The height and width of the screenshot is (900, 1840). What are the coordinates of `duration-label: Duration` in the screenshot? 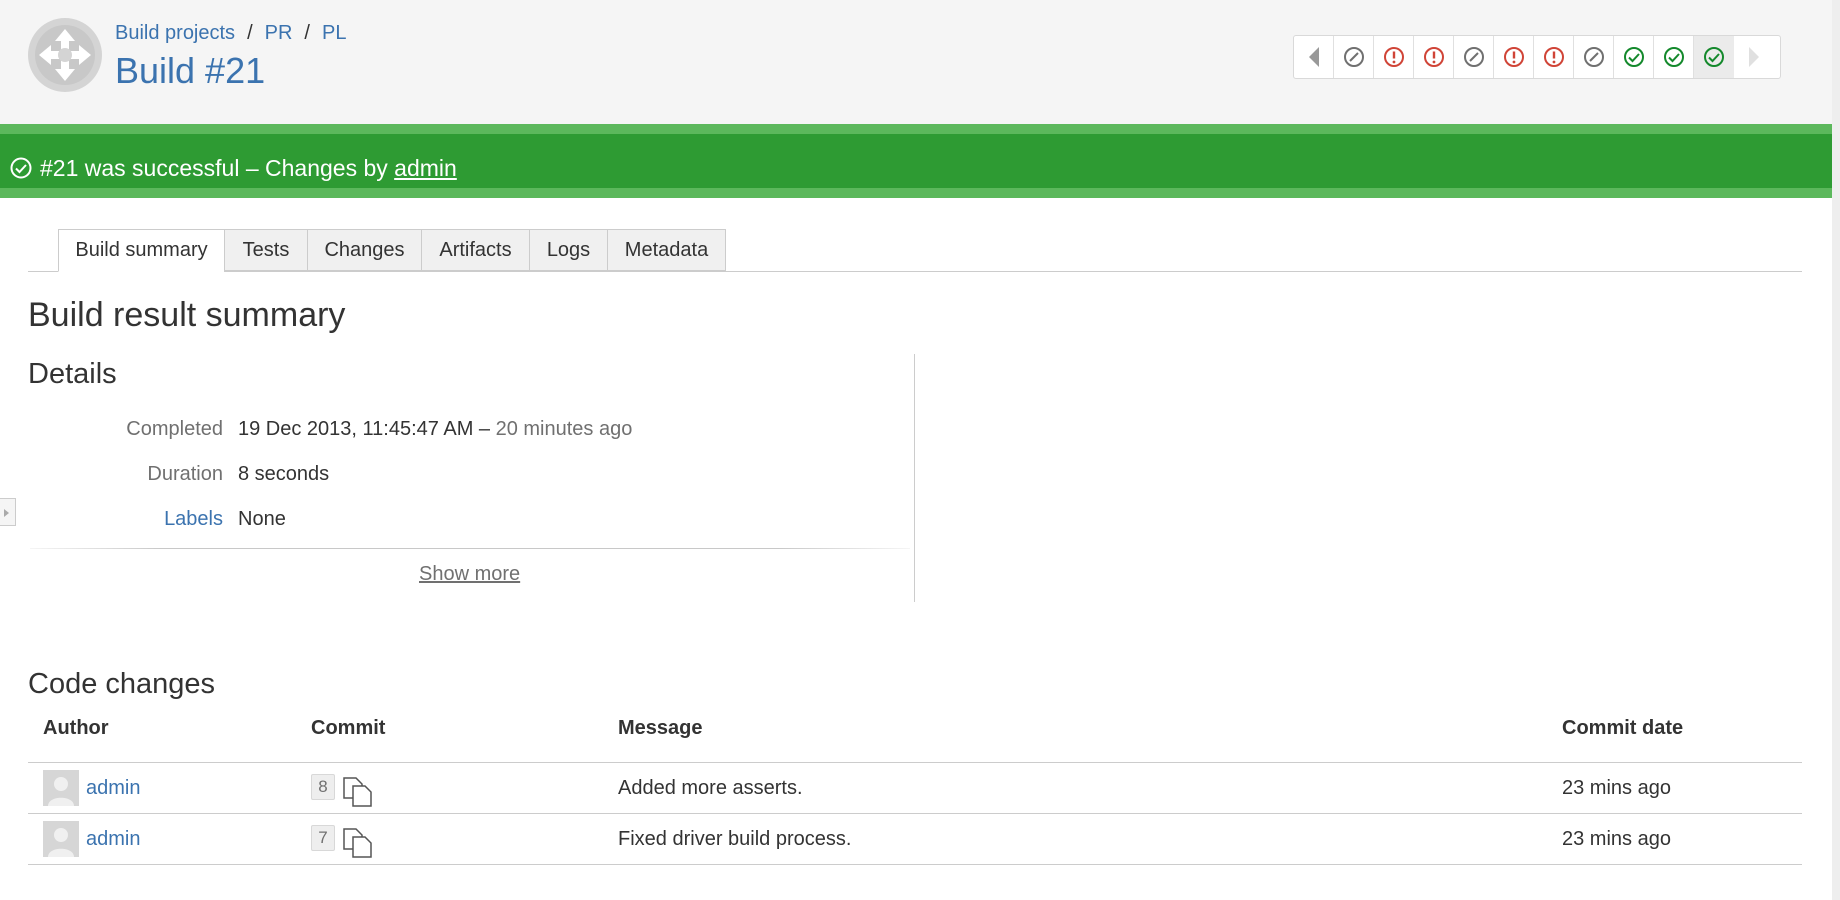 It's located at (185, 474).